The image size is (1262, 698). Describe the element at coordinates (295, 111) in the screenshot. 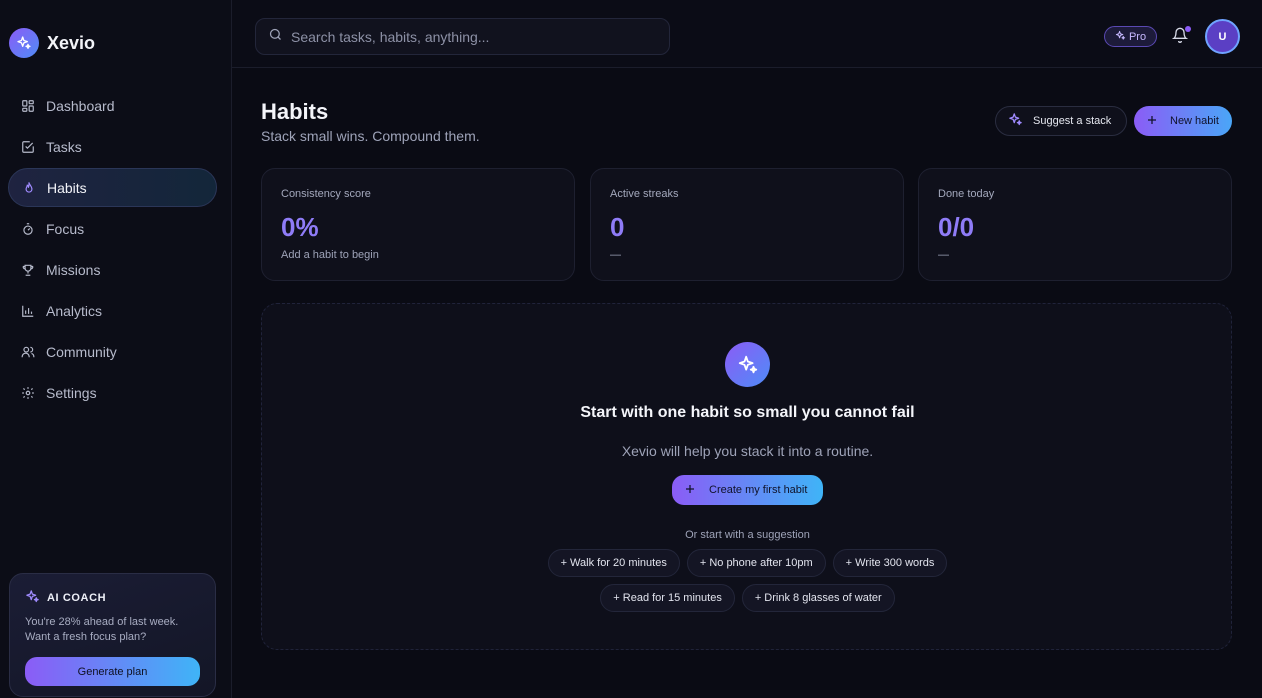

I see `page-title: Habits` at that location.